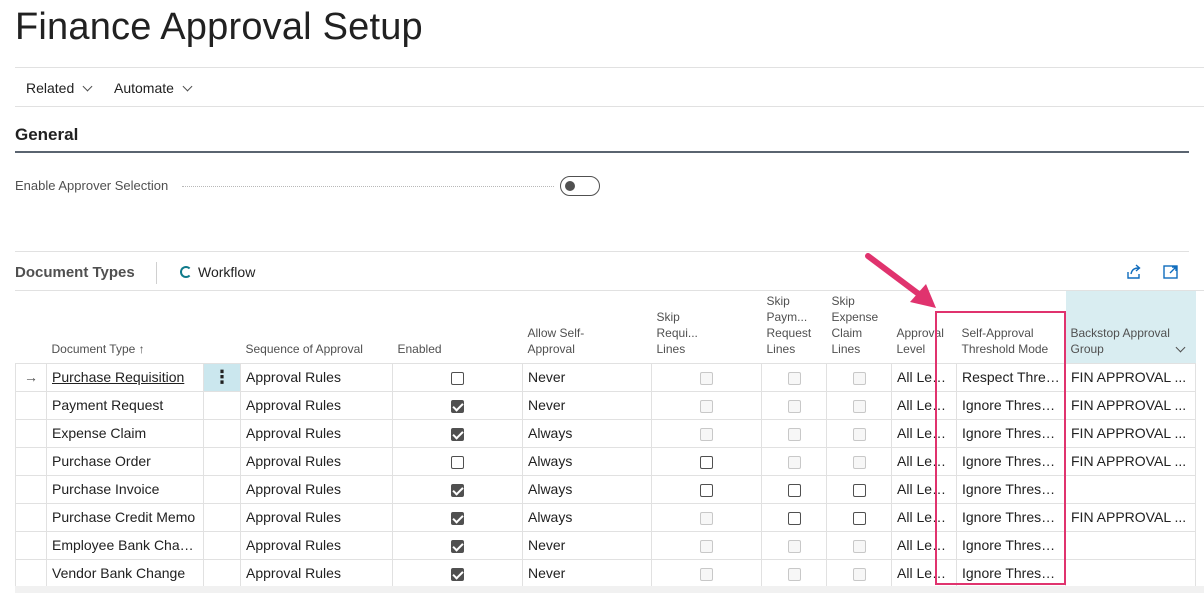 The image size is (1204, 593). I want to click on document-type-cell: Expense Claim, so click(125, 433).